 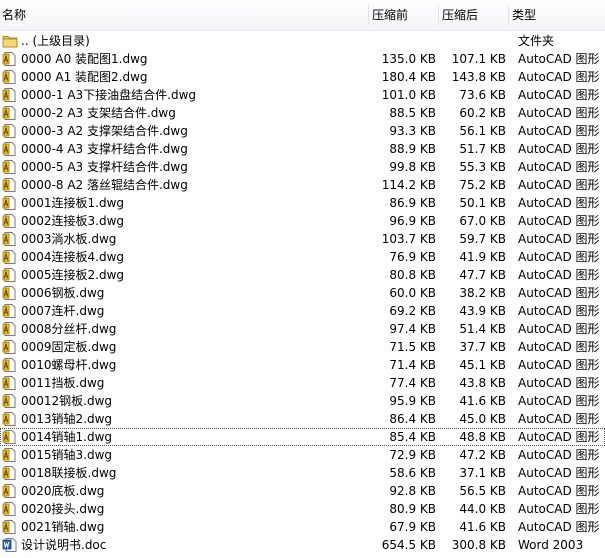 What do you see at coordinates (104, 167) in the screenshot?
I see `file-name: 0000-5 A3 支撑杆结合件.dwg` at bounding box center [104, 167].